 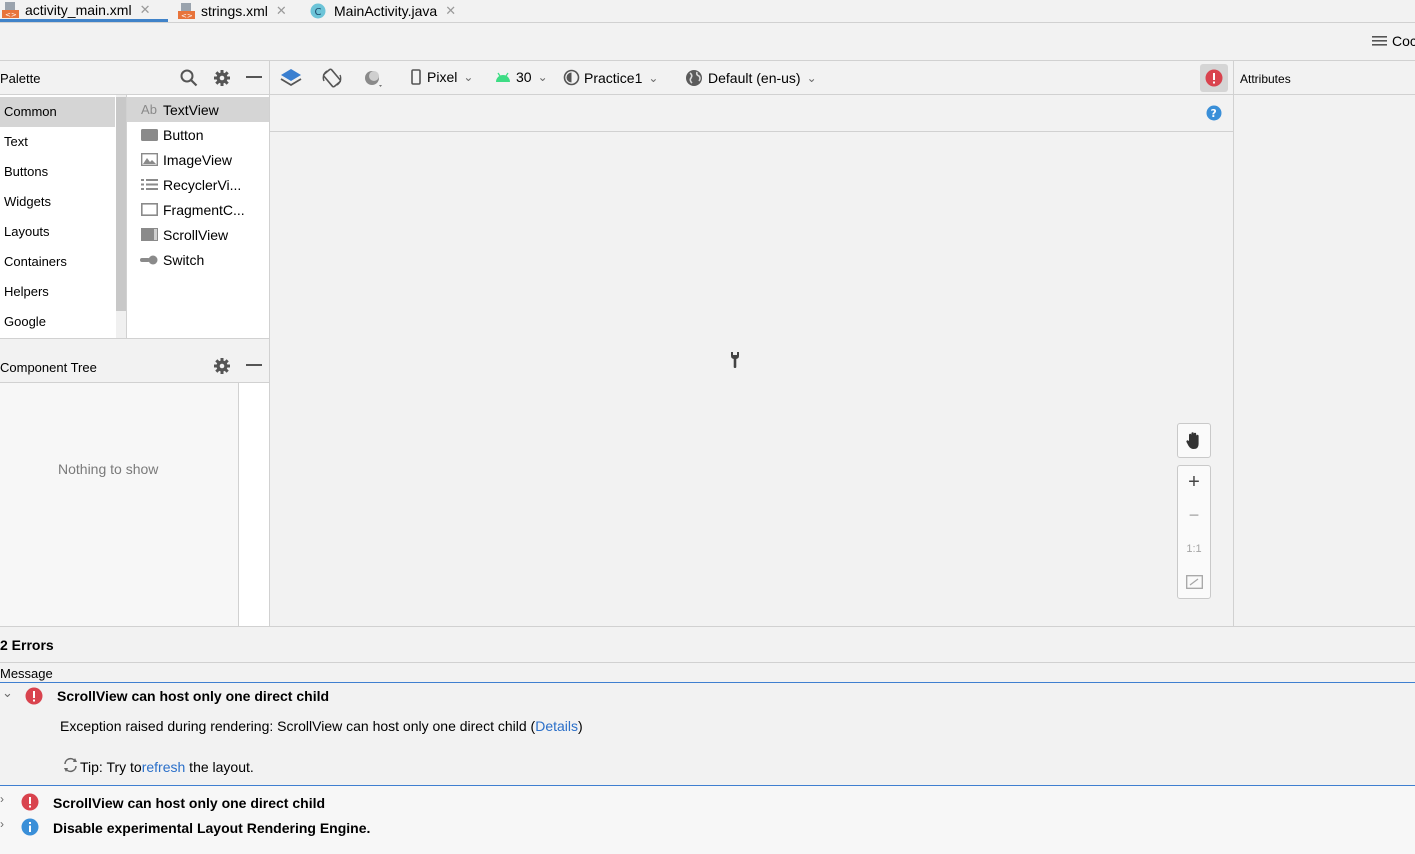 What do you see at coordinates (1194, 548) in the screenshot?
I see `zoom-actual-size-button: 1:1` at bounding box center [1194, 548].